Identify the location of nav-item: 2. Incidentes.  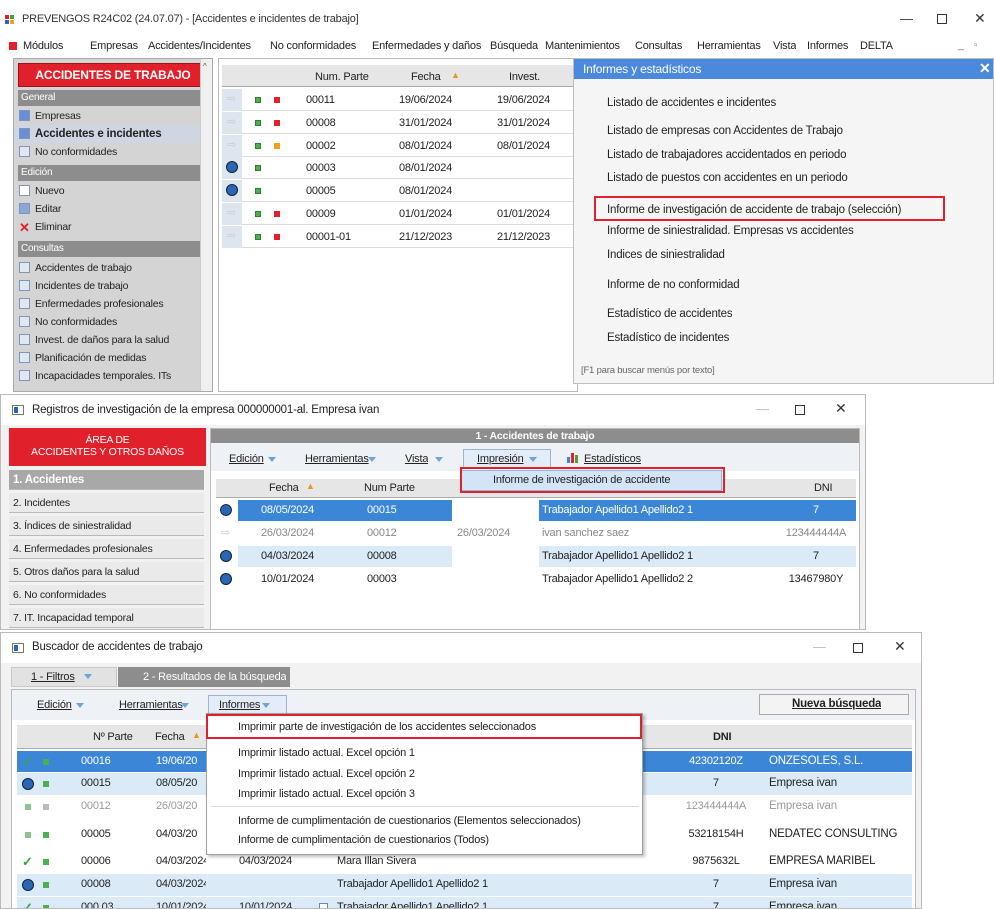
(106, 503).